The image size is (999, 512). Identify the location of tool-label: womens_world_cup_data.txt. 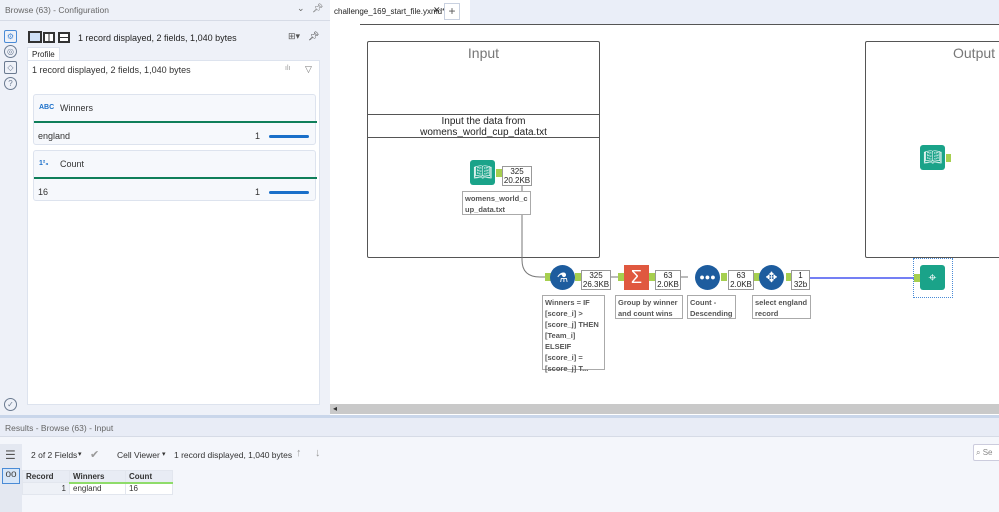
(496, 203).